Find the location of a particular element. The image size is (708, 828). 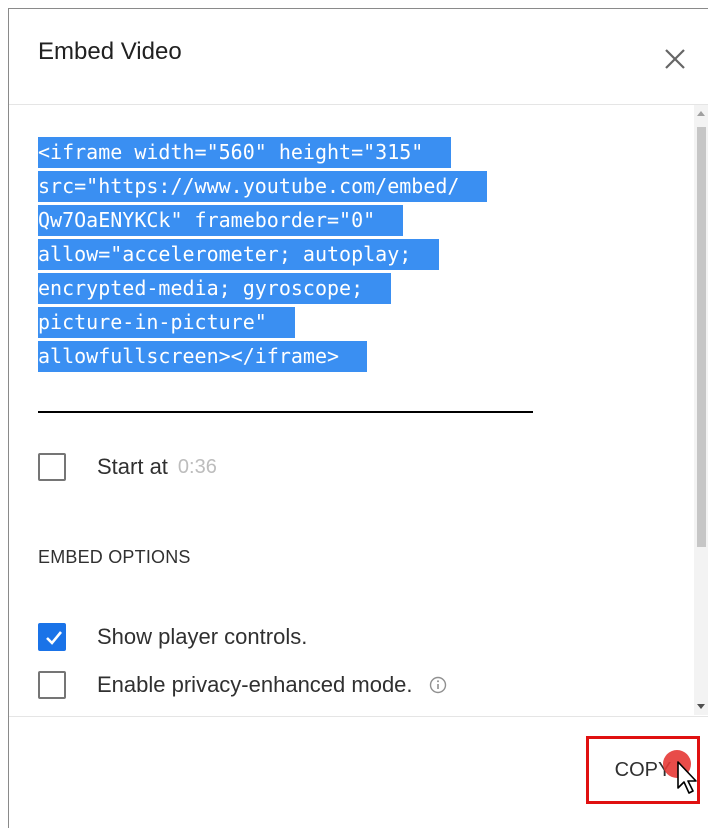

close-icon is located at coordinates (675, 59).